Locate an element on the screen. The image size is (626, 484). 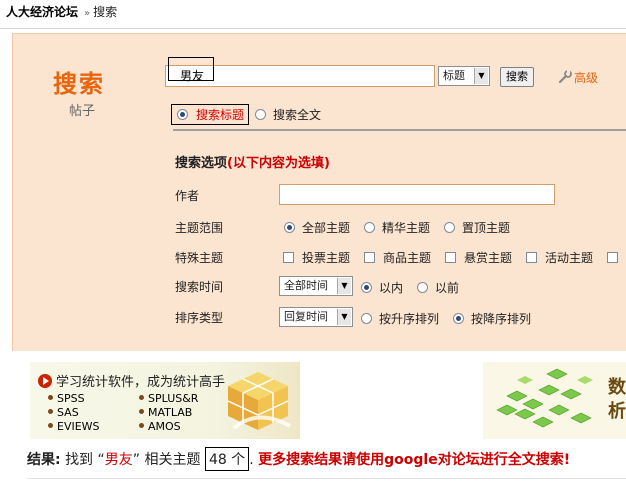
special-poll-checkbox is located at coordinates (288, 257).